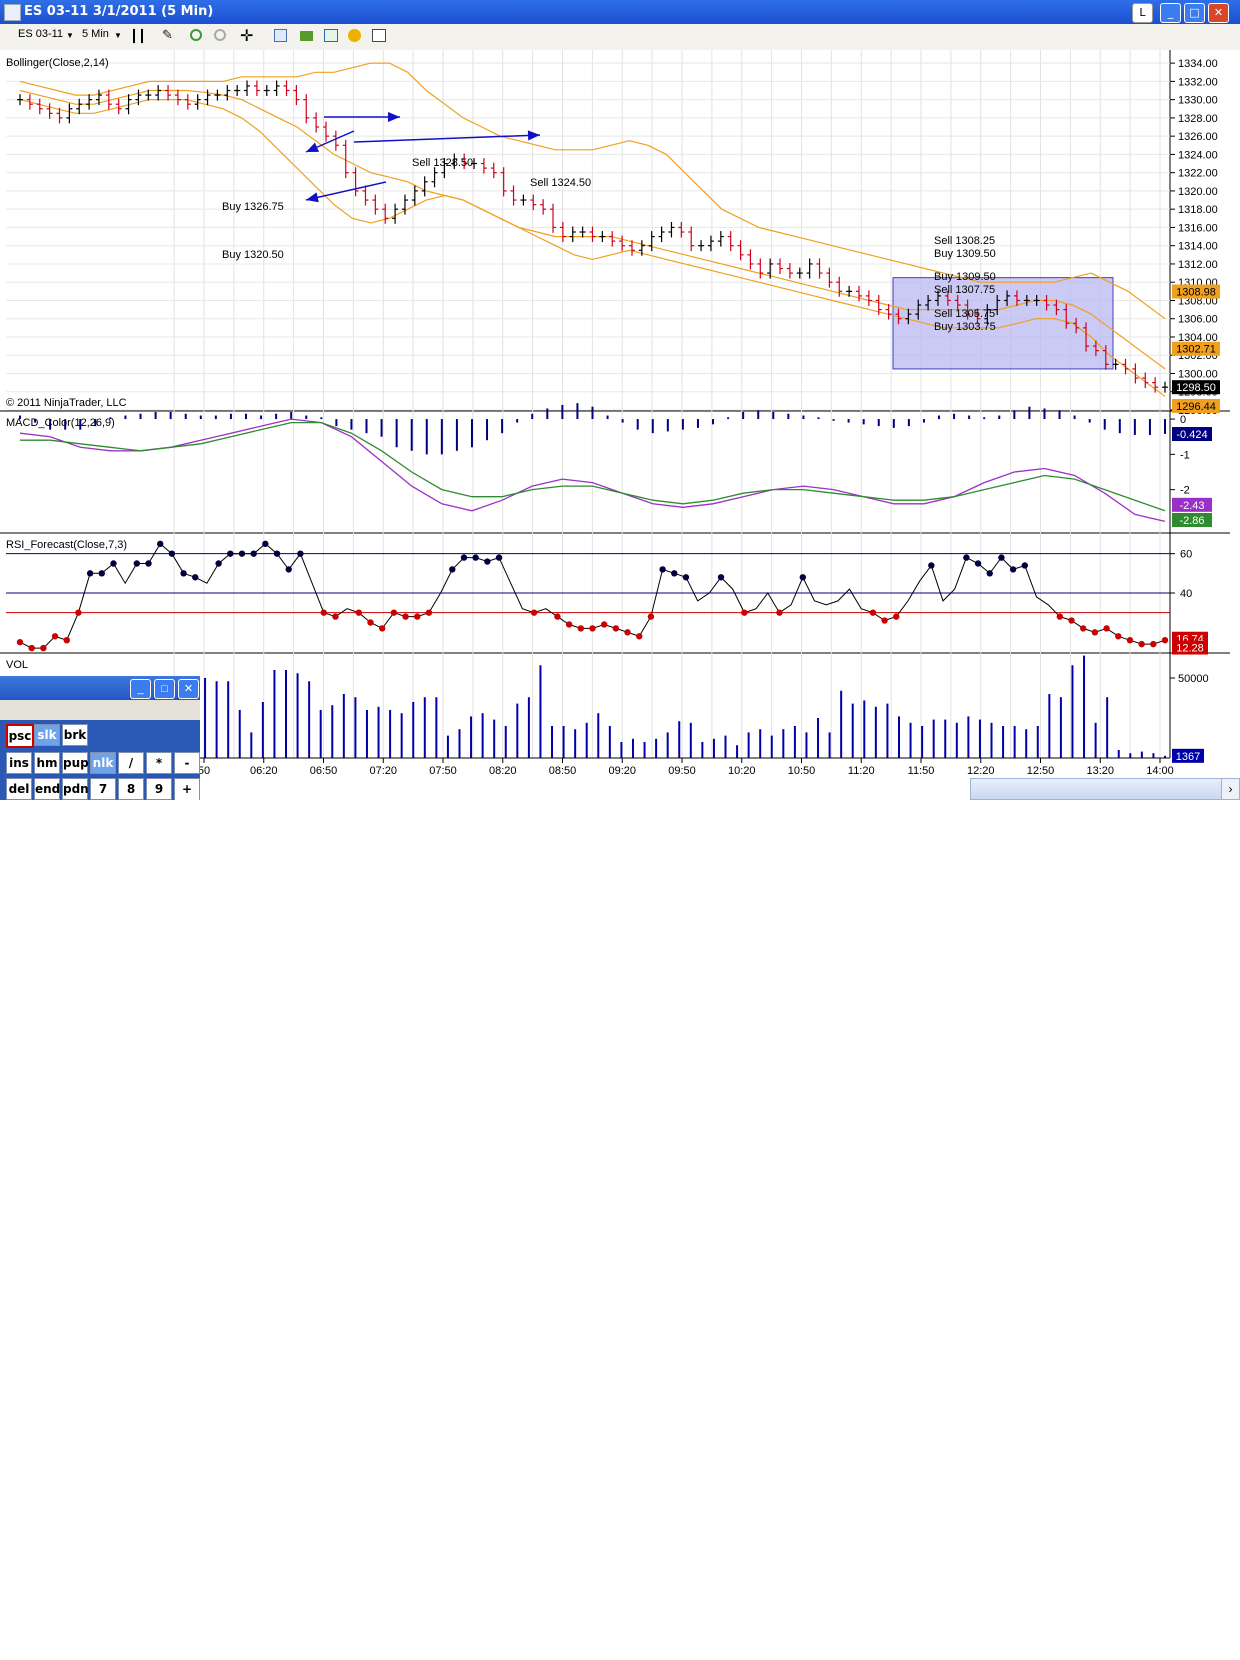 The image size is (1240, 1660). Describe the element at coordinates (964, 314) in the screenshot. I see `trade-annotation-label: Sell 1305.75` at that location.